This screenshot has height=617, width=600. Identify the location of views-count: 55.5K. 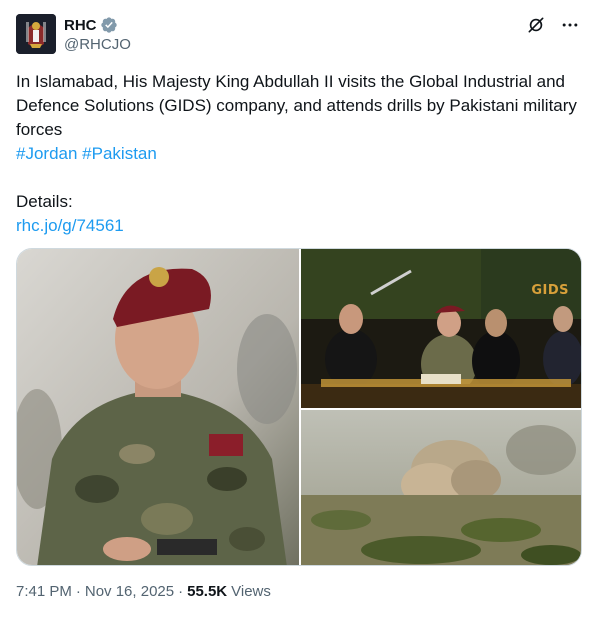
(207, 591).